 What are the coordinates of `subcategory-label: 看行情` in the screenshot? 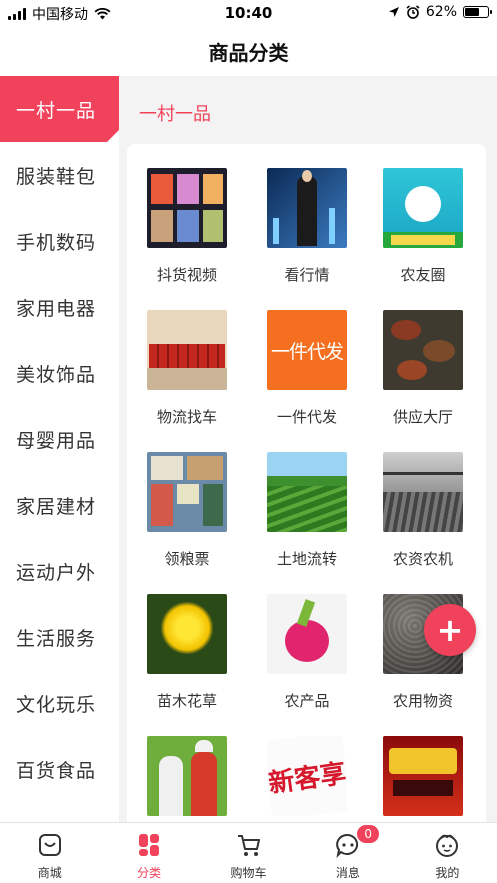 It's located at (307, 275).